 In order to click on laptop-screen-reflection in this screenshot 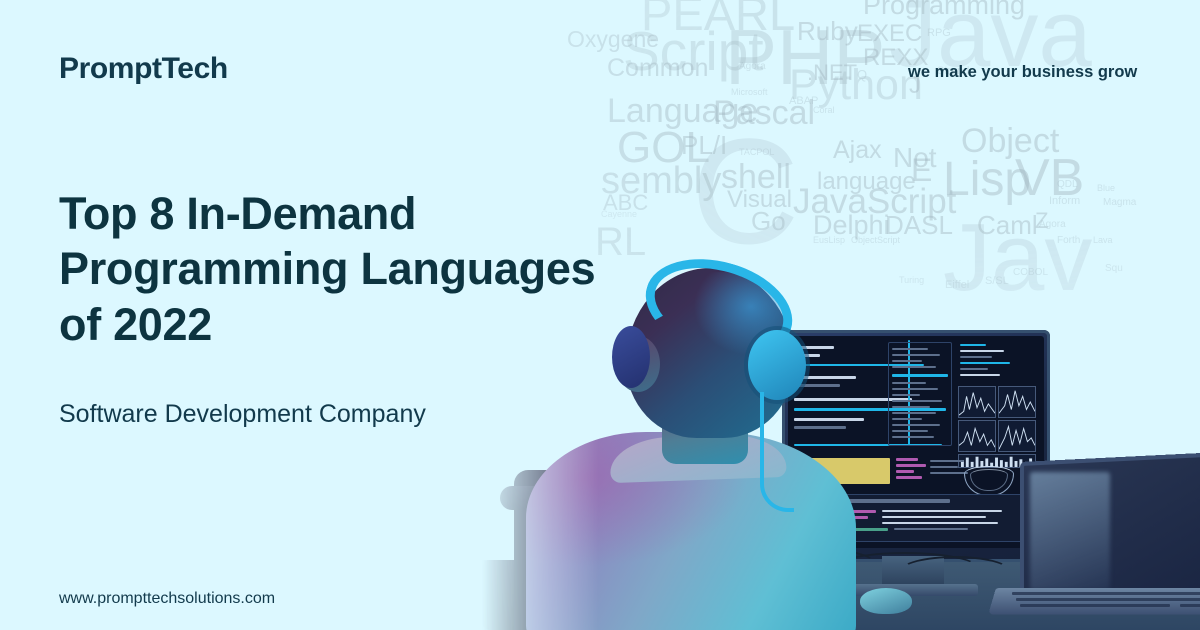, I will do `click(1070, 531)`.